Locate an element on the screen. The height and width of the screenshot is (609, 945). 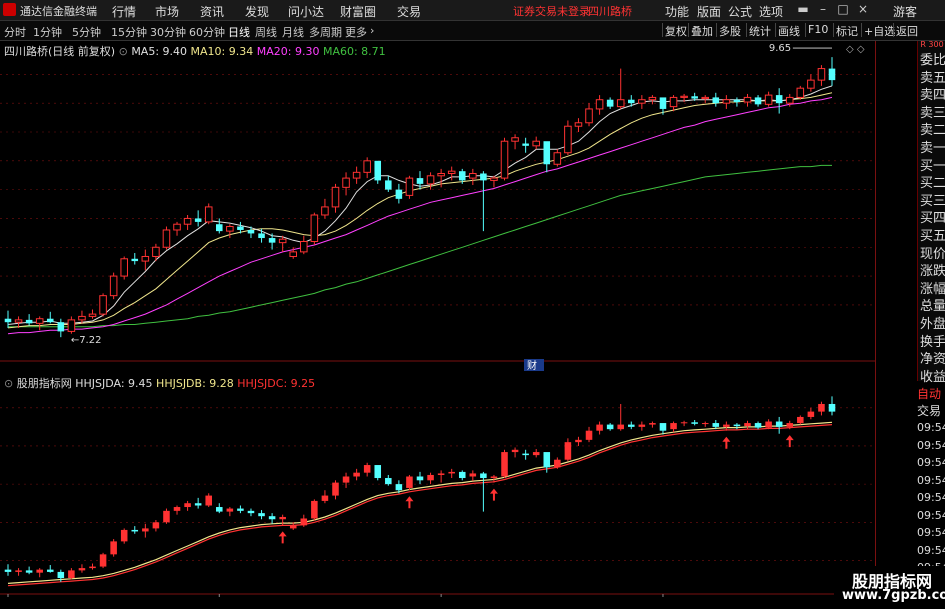
period-tab-weekly: 周线 is located at coordinates (266, 32).